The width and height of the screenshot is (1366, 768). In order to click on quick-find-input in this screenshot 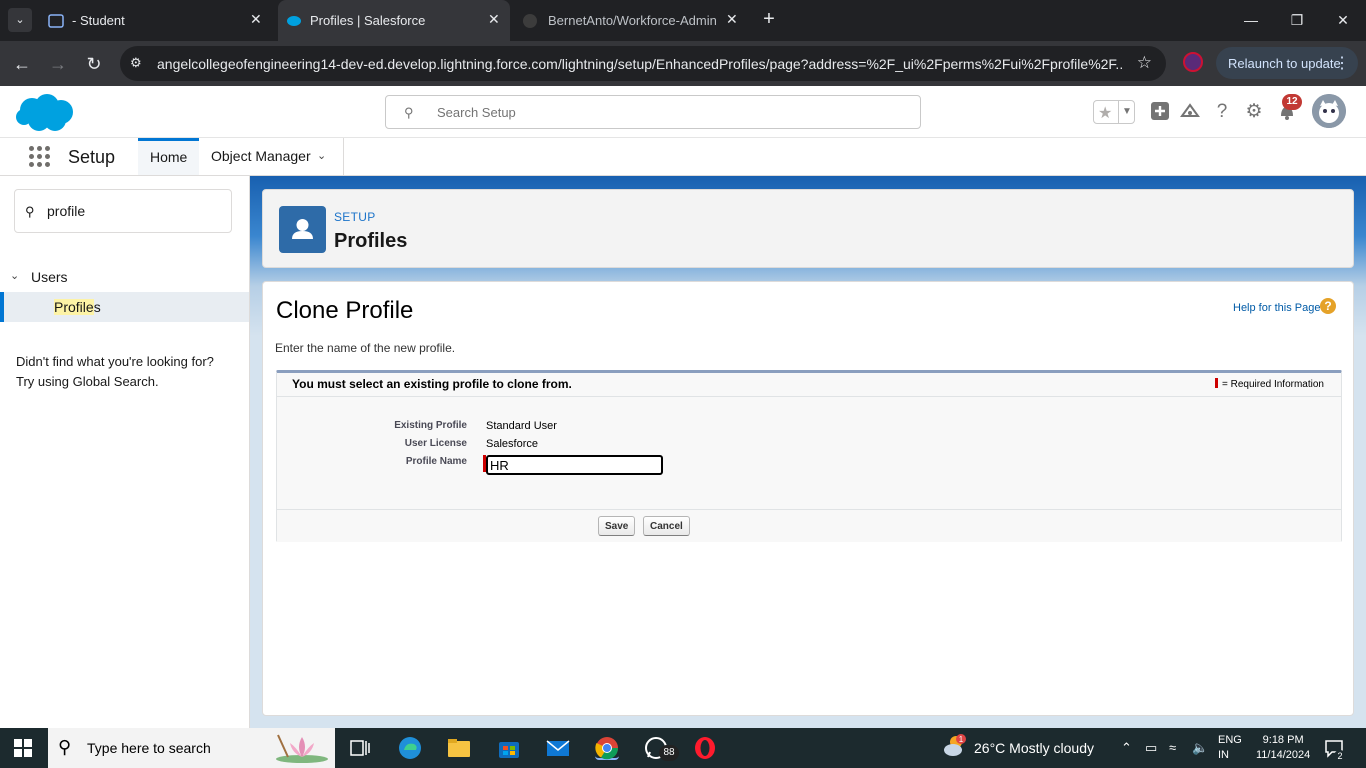, I will do `click(132, 211)`.